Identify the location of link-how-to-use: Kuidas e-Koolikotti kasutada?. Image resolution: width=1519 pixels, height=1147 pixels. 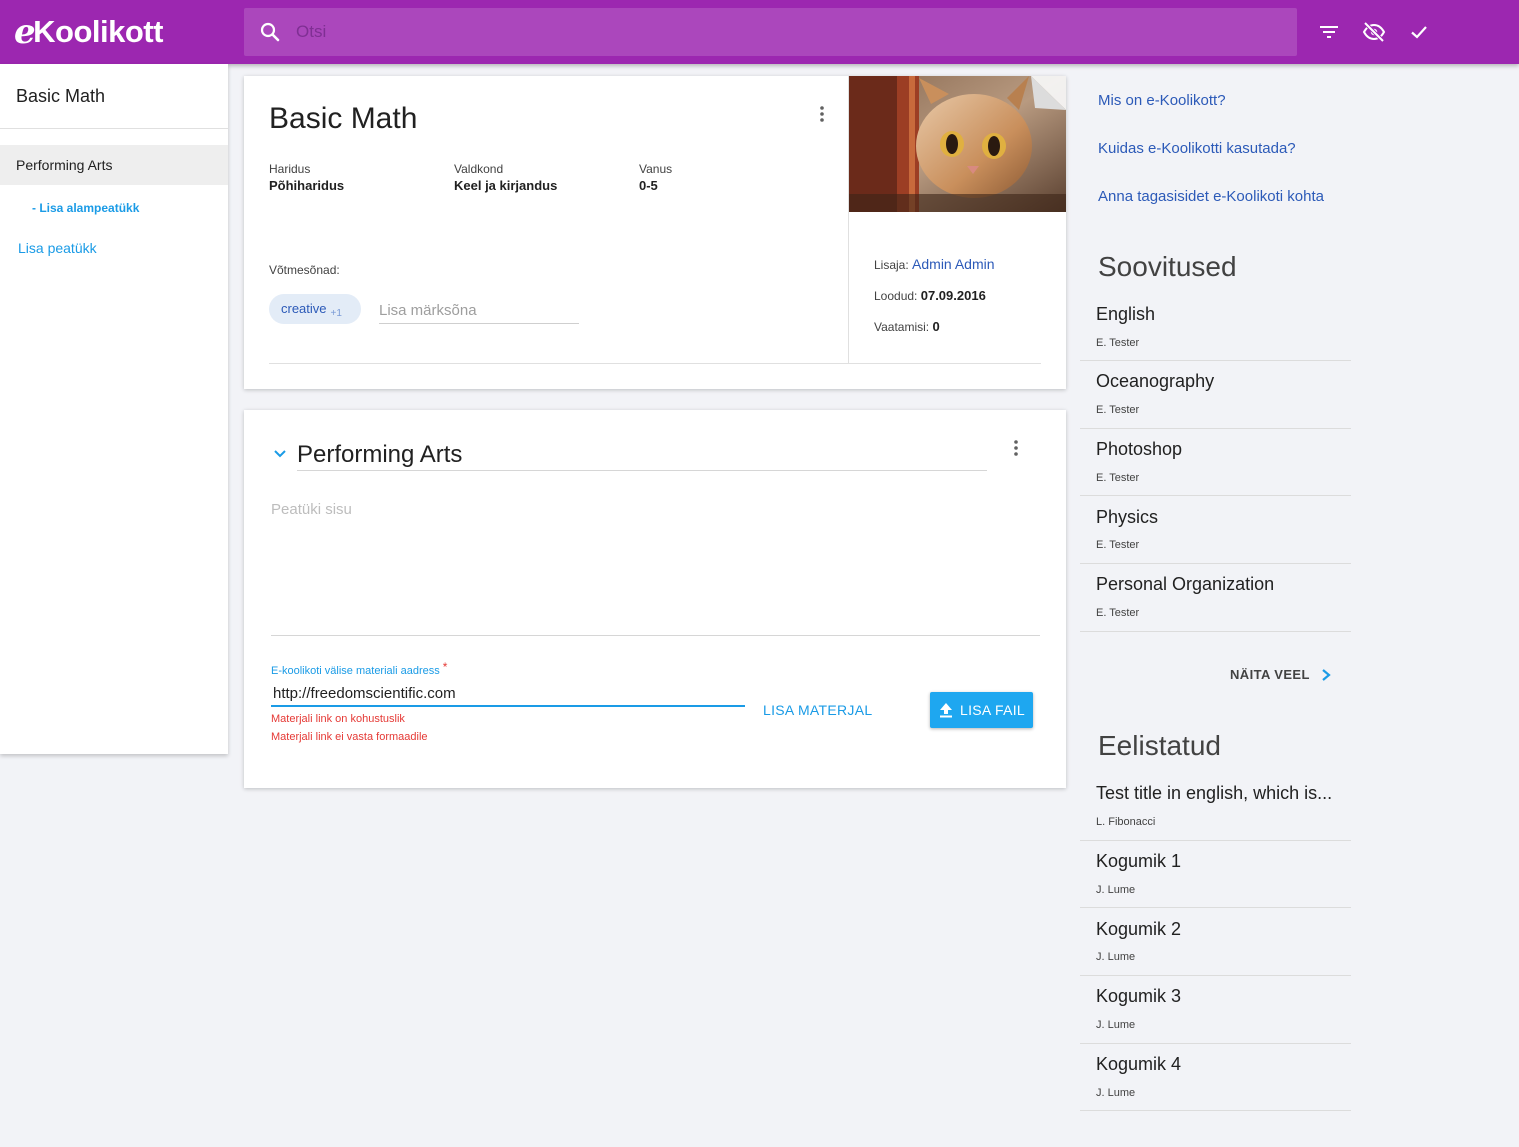
(1197, 148).